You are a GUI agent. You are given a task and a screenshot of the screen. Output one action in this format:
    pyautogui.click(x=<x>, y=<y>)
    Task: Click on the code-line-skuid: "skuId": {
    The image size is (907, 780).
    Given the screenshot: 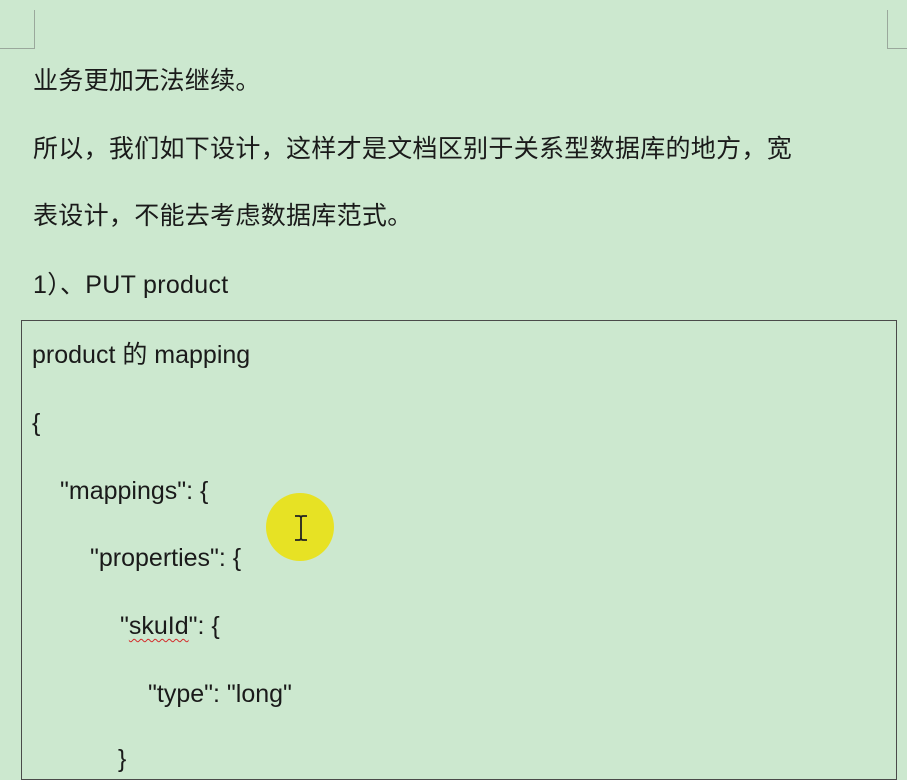 What is the action you would take?
    pyautogui.click(x=170, y=626)
    